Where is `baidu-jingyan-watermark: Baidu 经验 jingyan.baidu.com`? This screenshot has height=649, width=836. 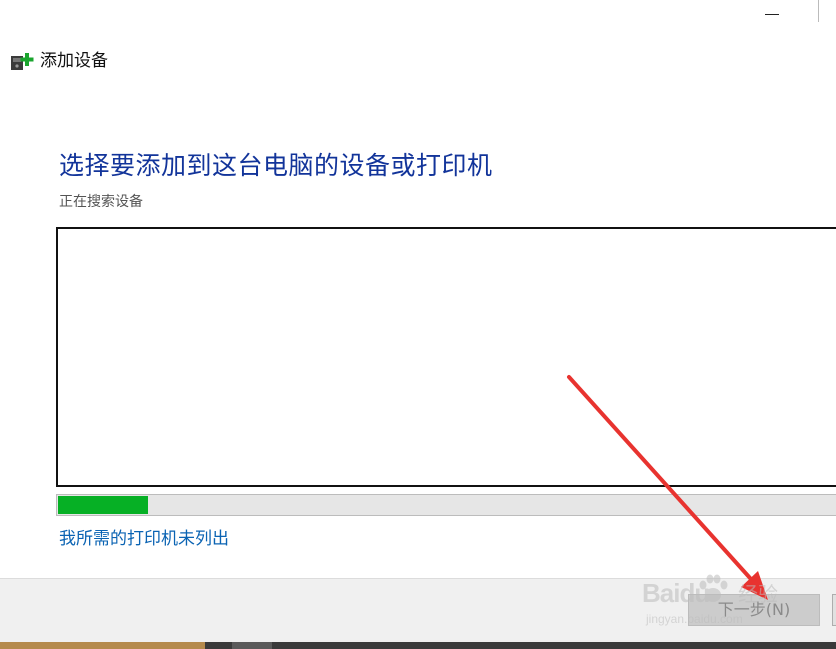
baidu-jingyan-watermark: Baidu 经验 jingyan.baidu.com is located at coordinates (727, 603).